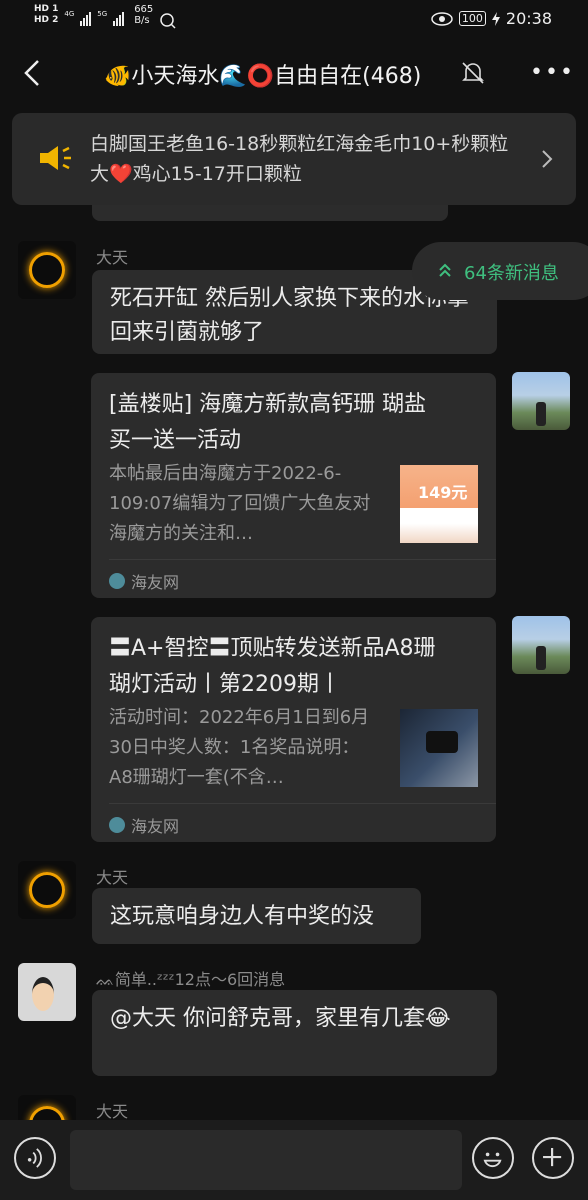 The image size is (588, 1200). I want to click on network-label-1: 4G, so click(69, 14).